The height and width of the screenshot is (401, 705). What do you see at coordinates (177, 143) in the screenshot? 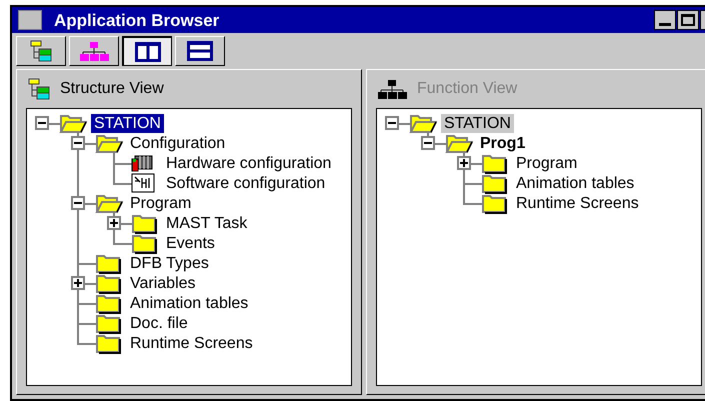
I see `tree-item: Configuration` at bounding box center [177, 143].